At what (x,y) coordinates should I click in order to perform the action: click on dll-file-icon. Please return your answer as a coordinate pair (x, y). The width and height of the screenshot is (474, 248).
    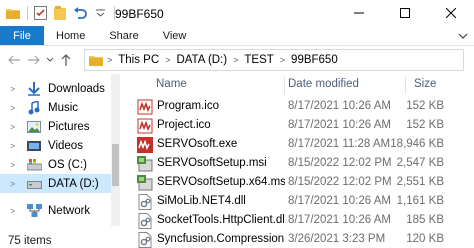
    Looking at the image, I should click on (145, 202).